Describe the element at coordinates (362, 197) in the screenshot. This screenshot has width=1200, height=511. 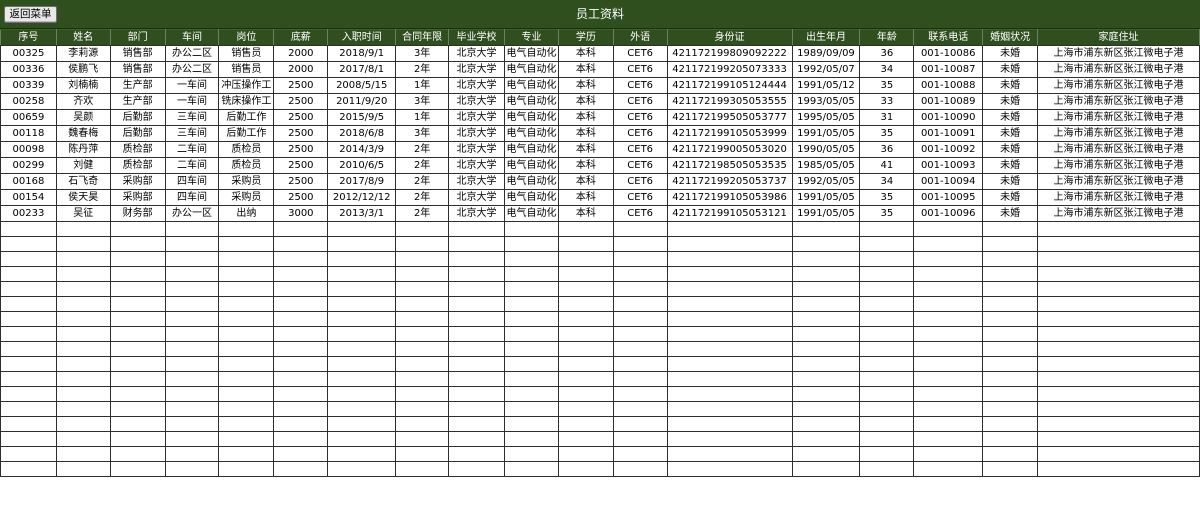
I see `table-cell: 2012/12/12` at that location.